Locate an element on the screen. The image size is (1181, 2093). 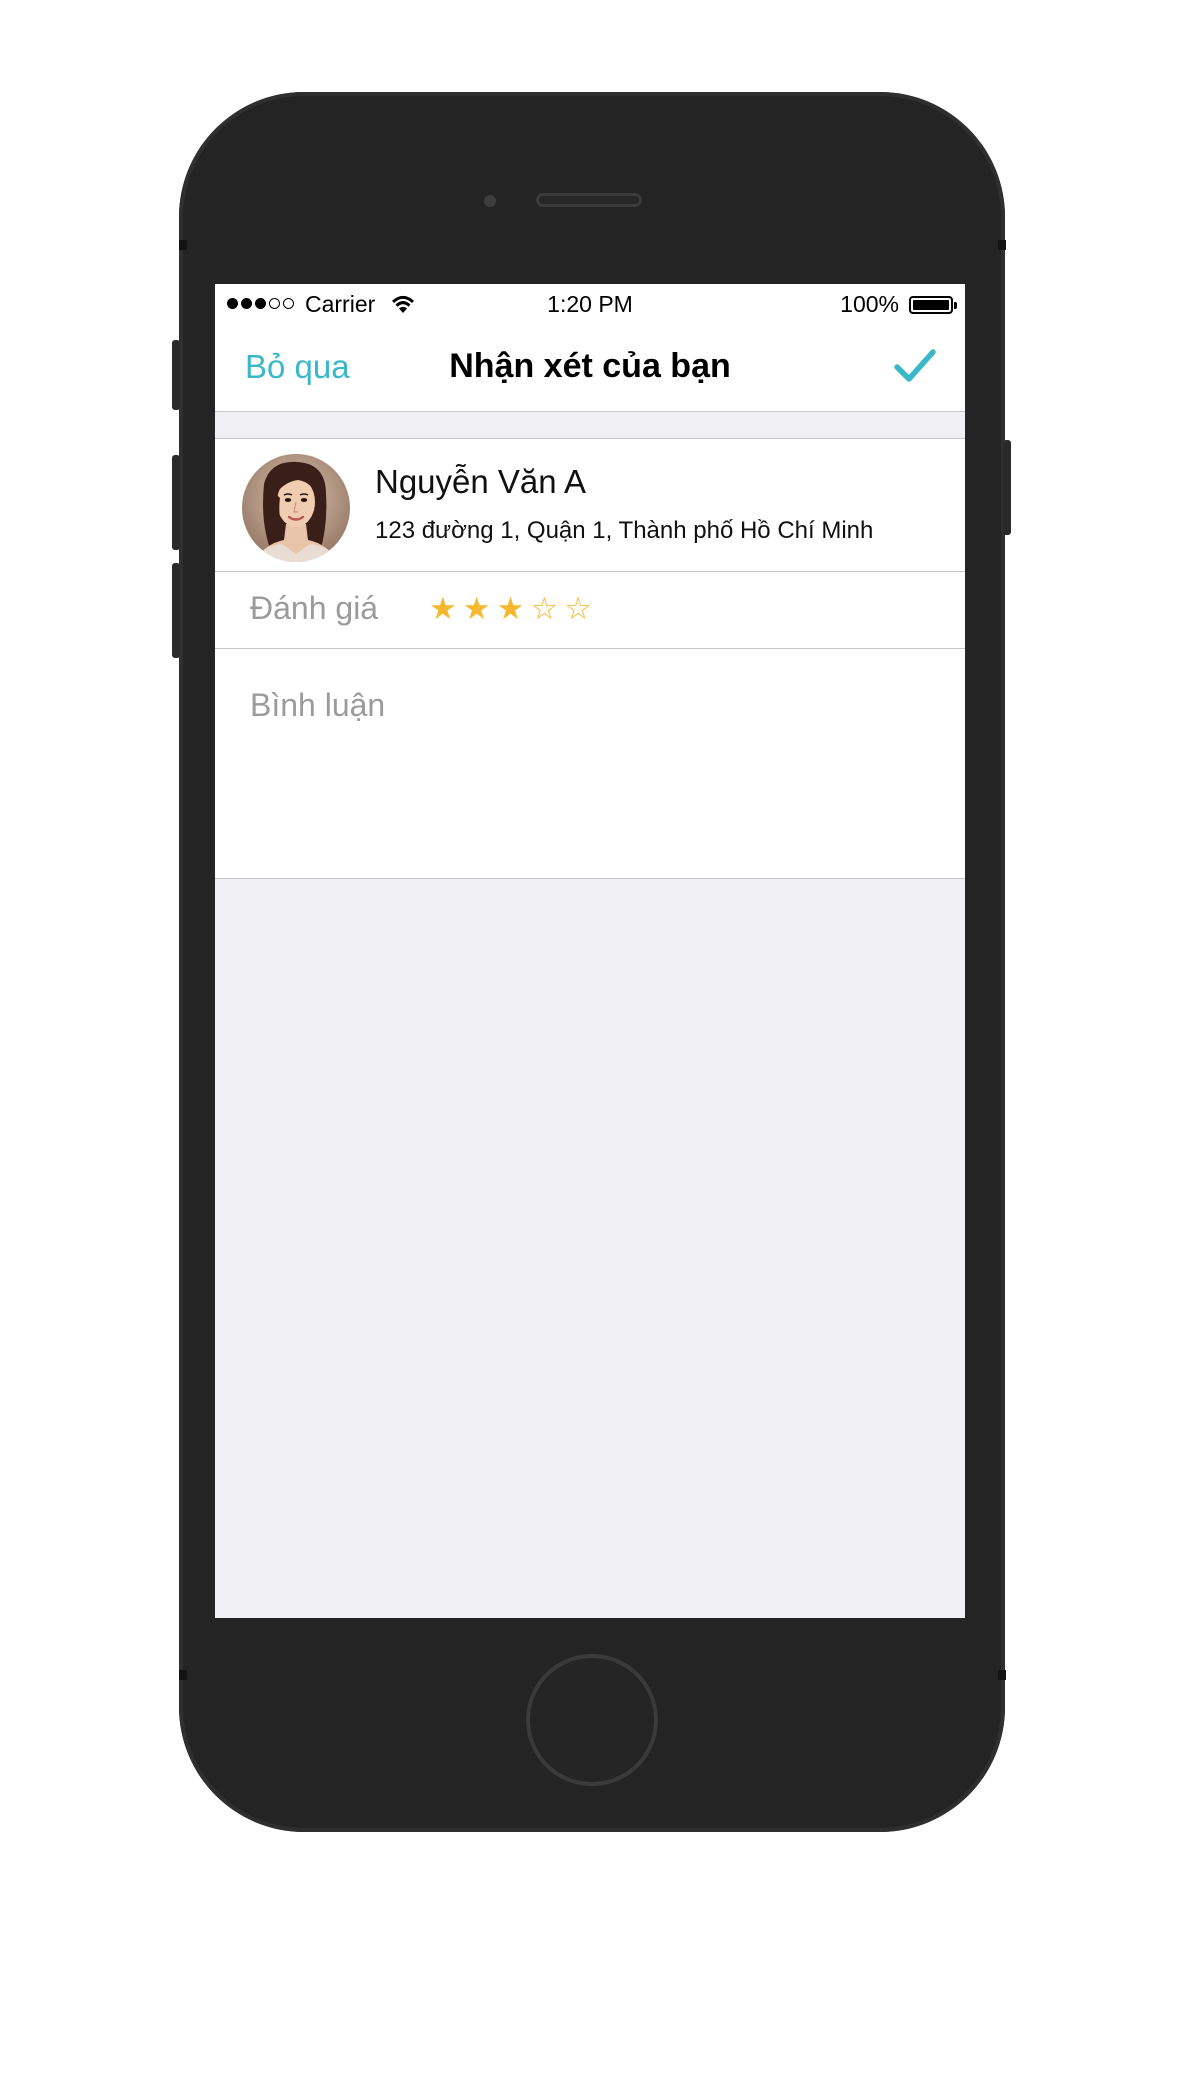
comment-row is located at coordinates (590, 764).